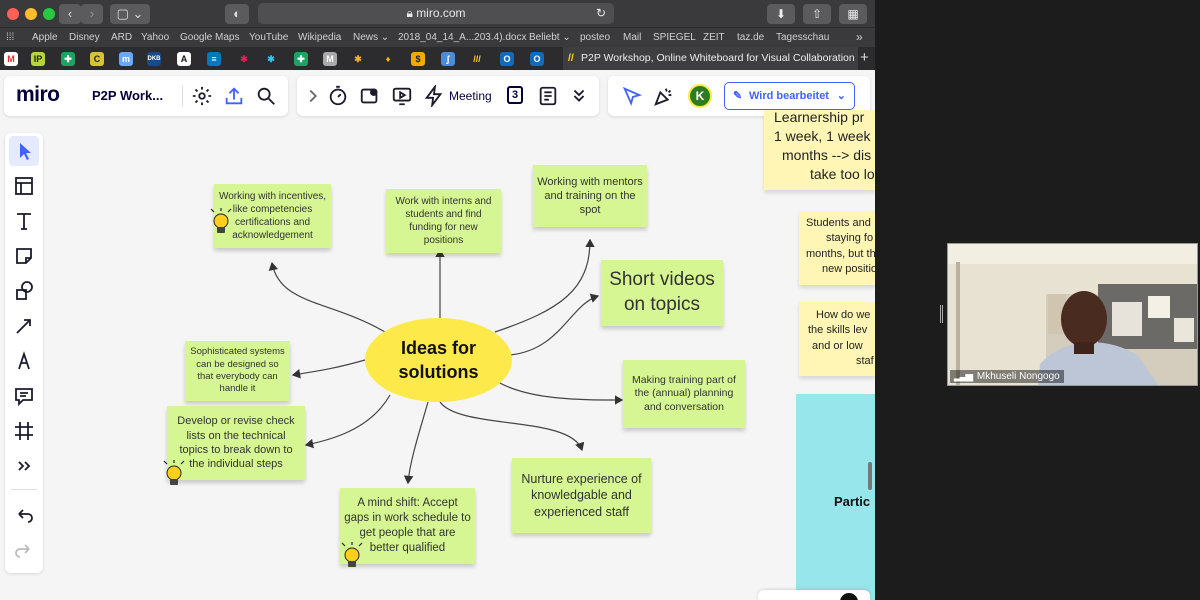 The width and height of the screenshot is (1200, 600). Describe the element at coordinates (853, 14) in the screenshot. I see `tab-overview-button: ▦` at that location.